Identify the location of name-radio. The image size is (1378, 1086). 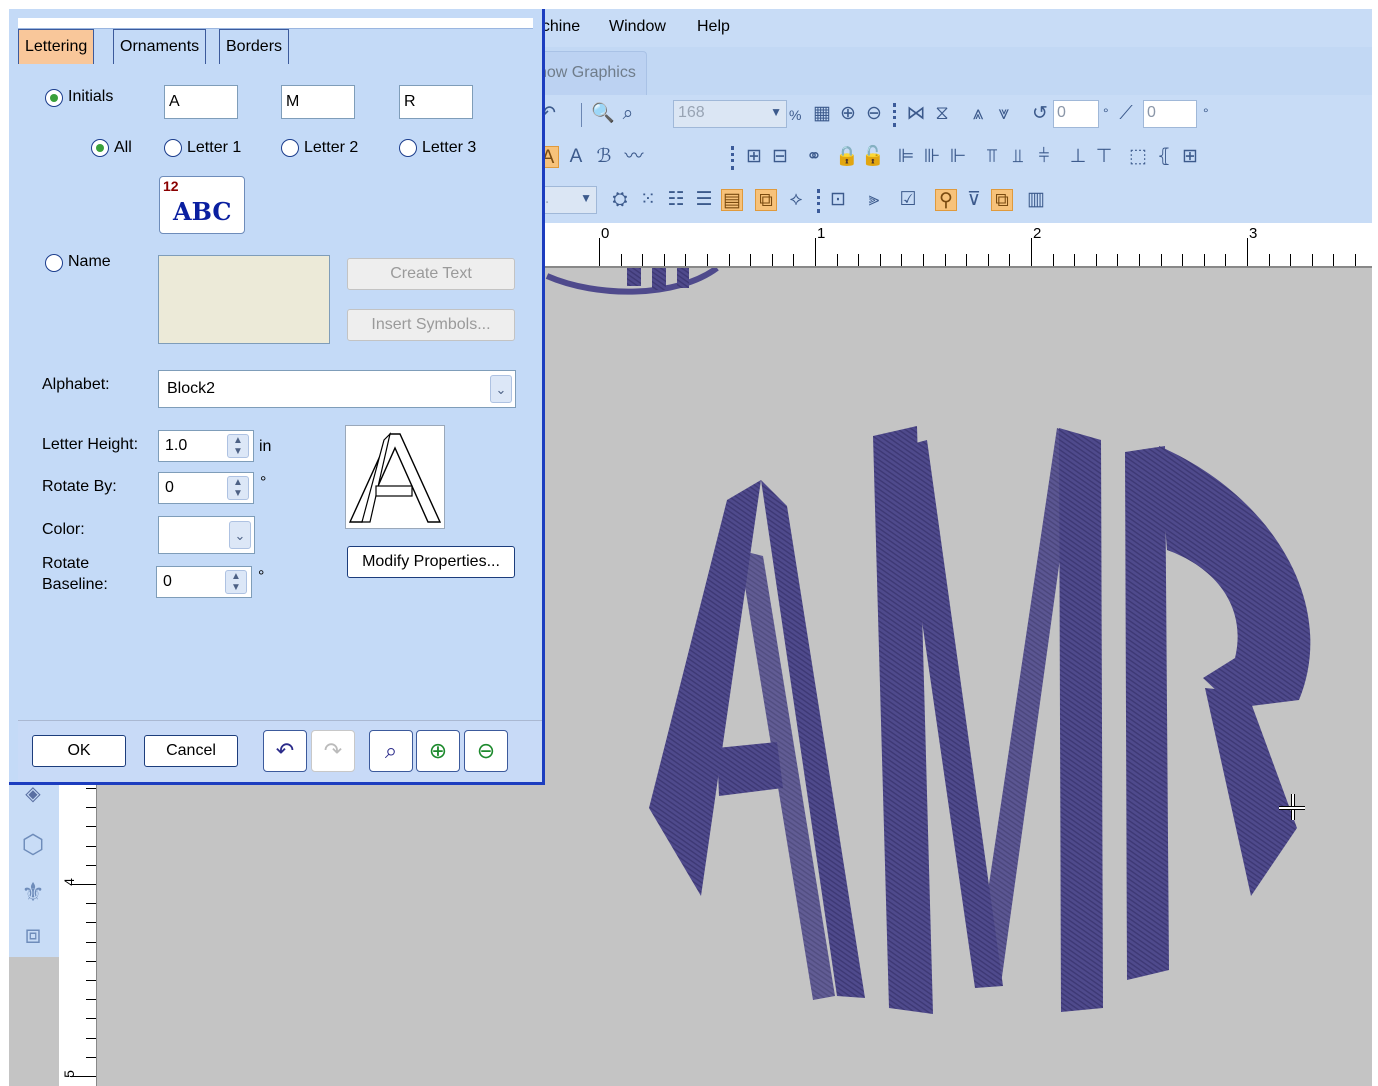
(54, 263).